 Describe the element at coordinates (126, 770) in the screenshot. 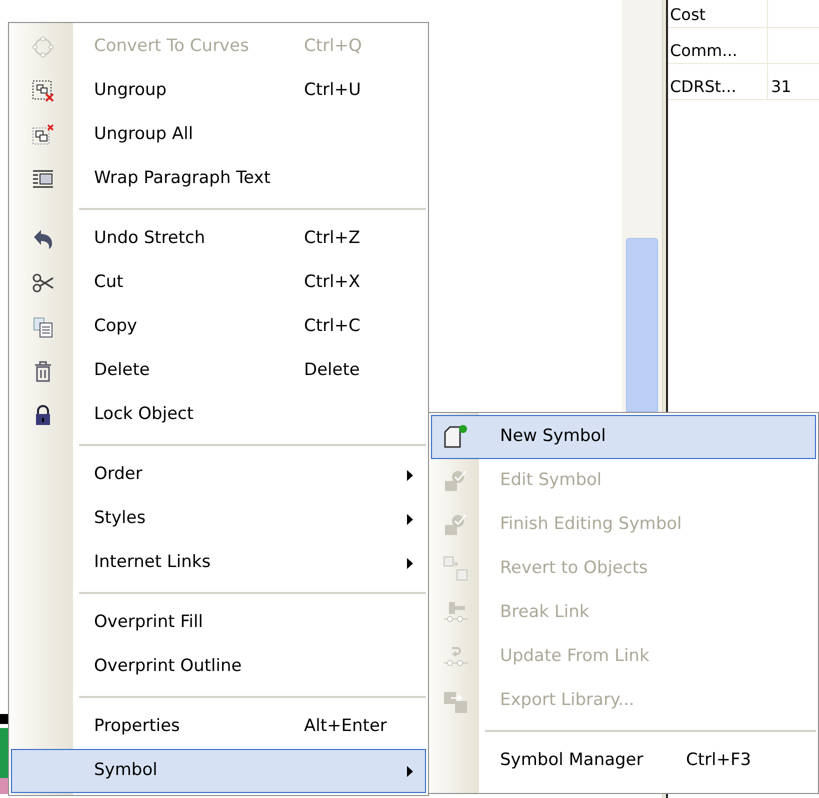

I see `menu-item-label: Symbol` at that location.